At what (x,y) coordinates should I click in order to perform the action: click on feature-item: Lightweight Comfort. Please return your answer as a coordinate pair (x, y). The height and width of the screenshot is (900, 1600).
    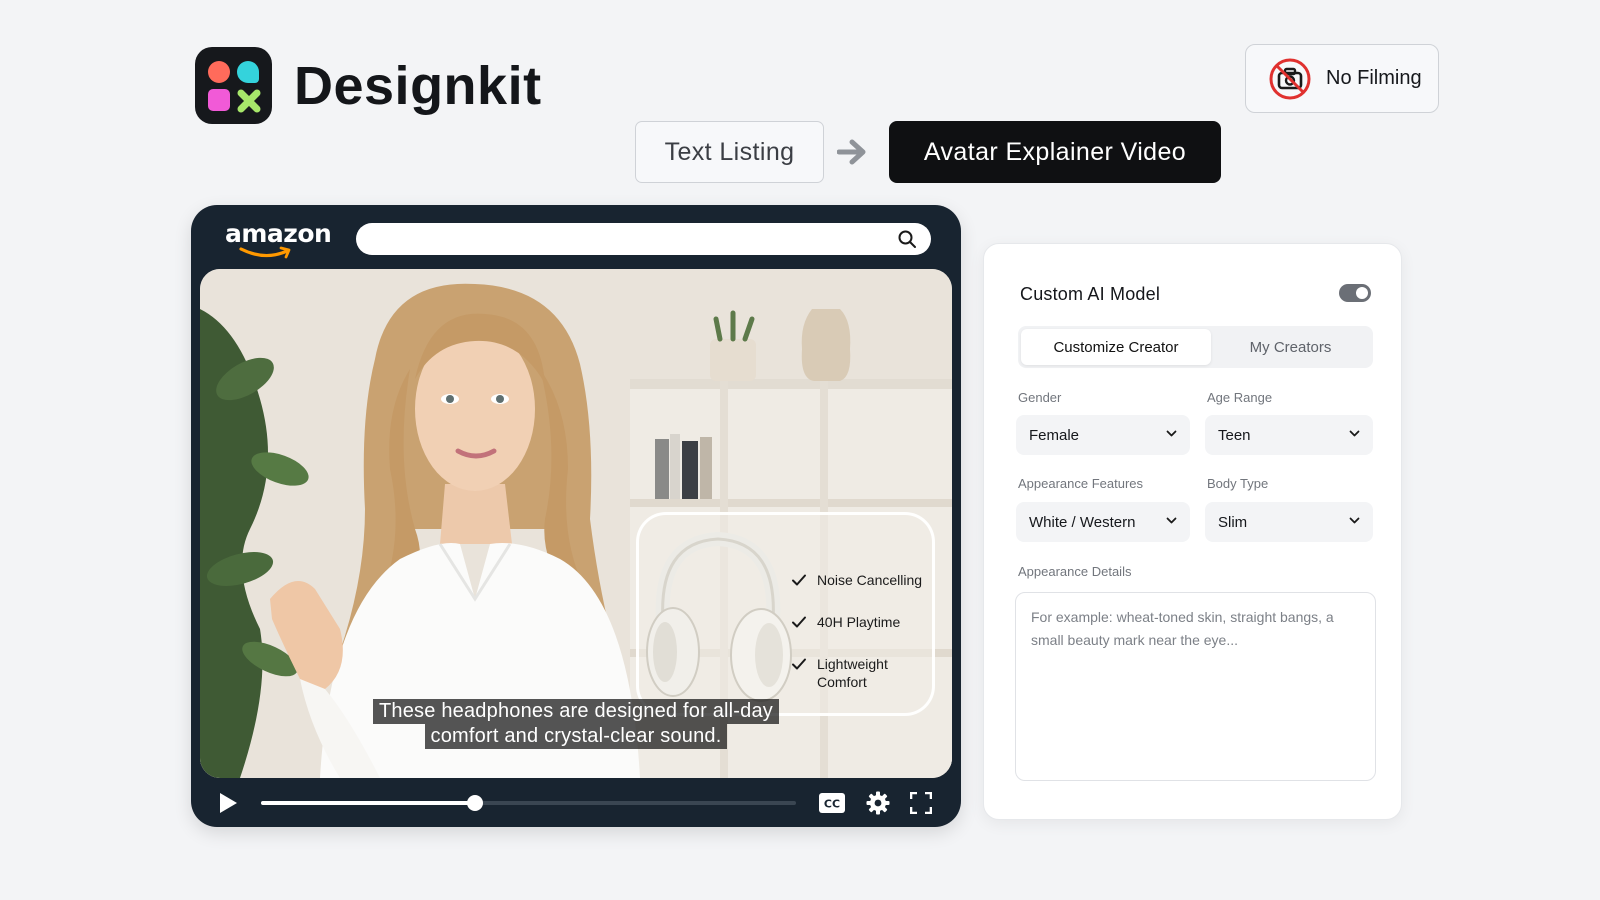
    Looking at the image, I should click on (863, 673).